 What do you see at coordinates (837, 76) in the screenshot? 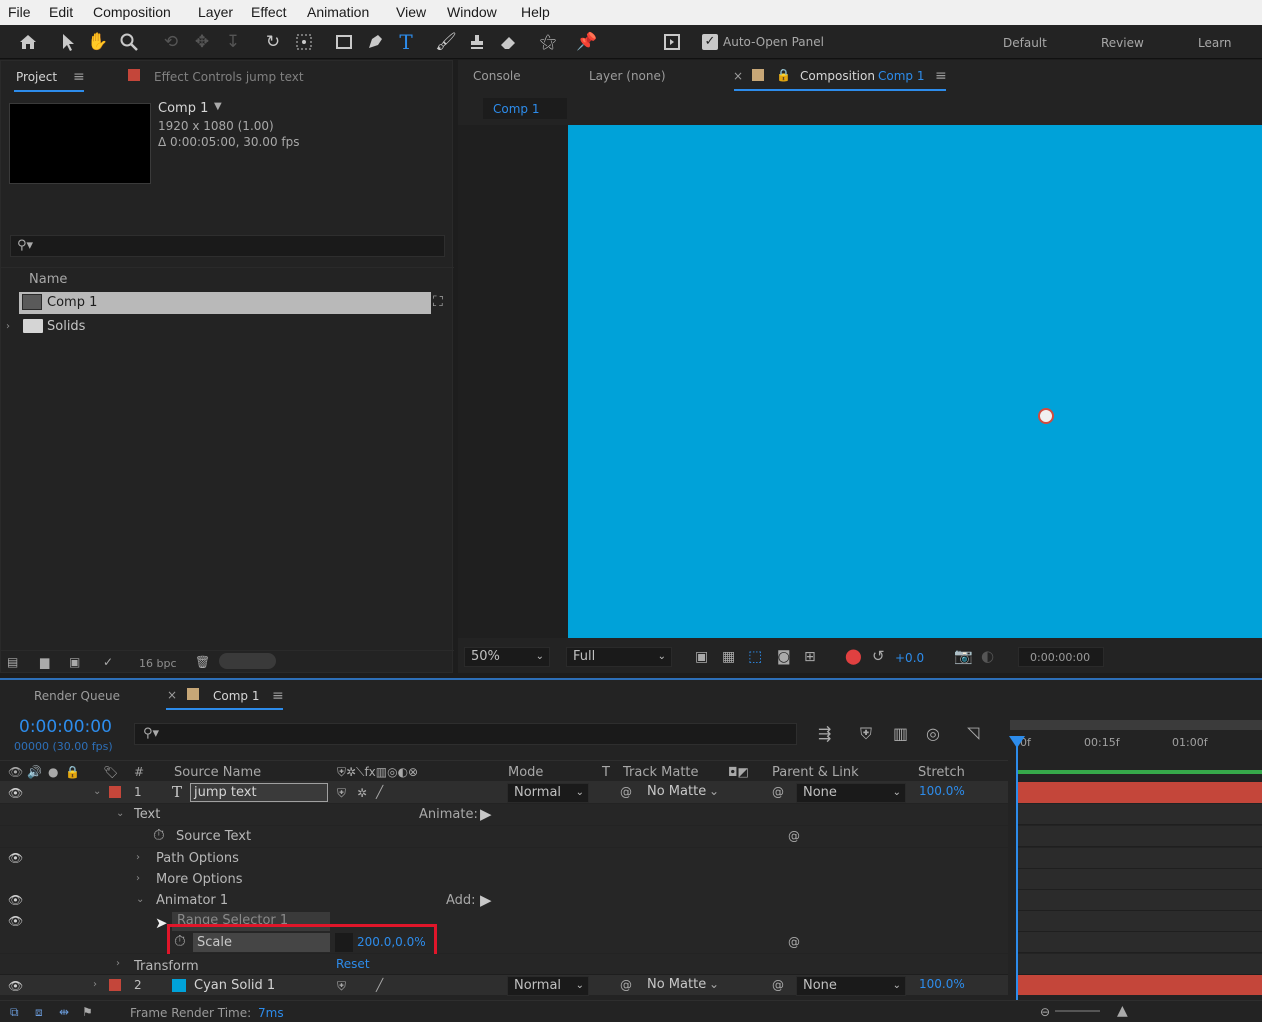
I see `tab-composition: Composition` at bounding box center [837, 76].